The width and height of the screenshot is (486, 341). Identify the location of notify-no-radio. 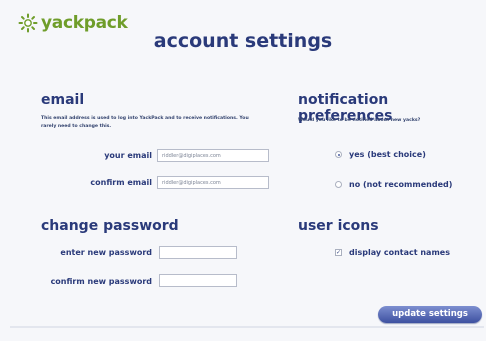
(338, 184).